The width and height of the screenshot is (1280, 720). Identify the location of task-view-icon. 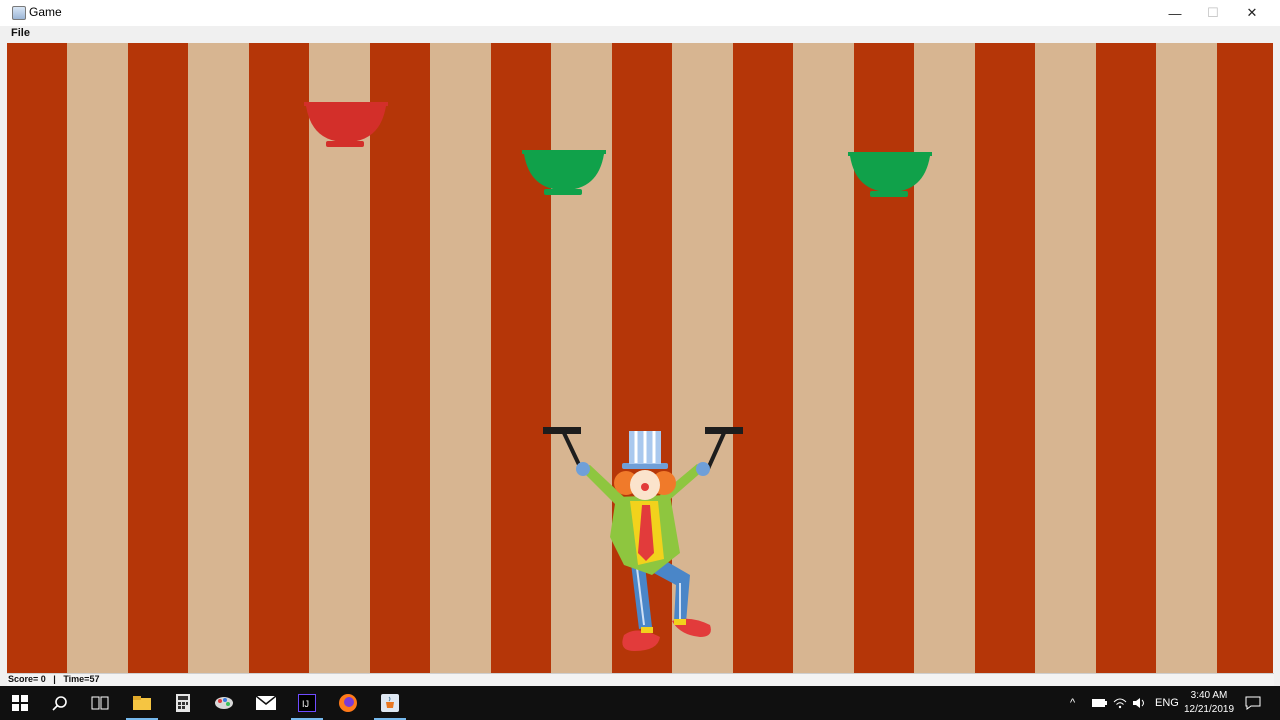
(100, 703).